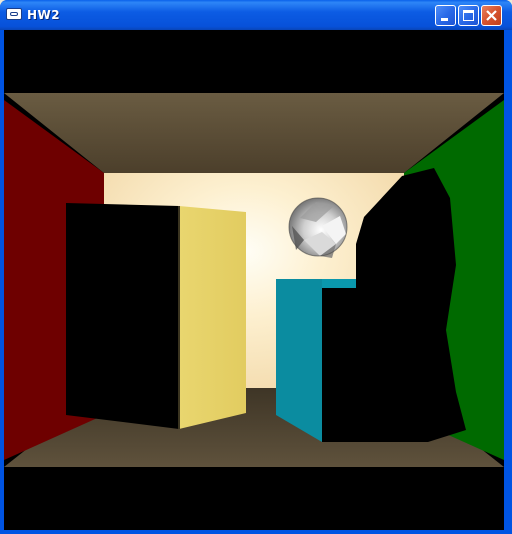 Image resolution: width=512 pixels, height=534 pixels. Describe the element at coordinates (299, 360) in the screenshot. I see `short-box-lit-face` at that location.